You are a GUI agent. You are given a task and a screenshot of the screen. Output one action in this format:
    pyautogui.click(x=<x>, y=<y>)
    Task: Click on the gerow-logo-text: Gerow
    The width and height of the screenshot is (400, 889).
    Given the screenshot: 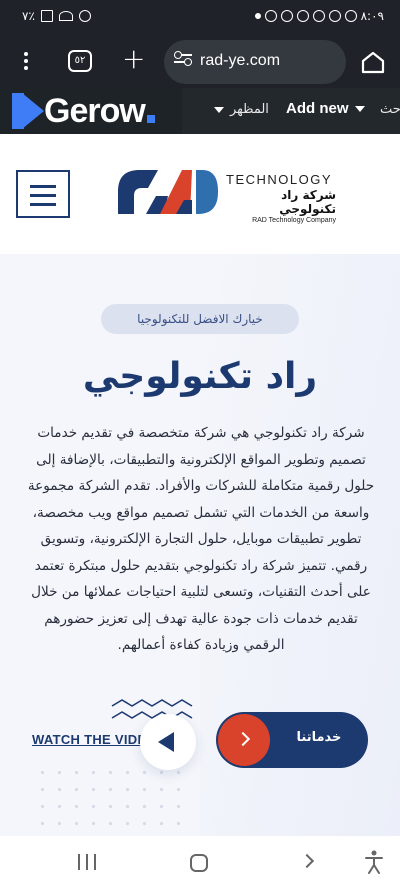 What is the action you would take?
    pyautogui.click(x=95, y=110)
    